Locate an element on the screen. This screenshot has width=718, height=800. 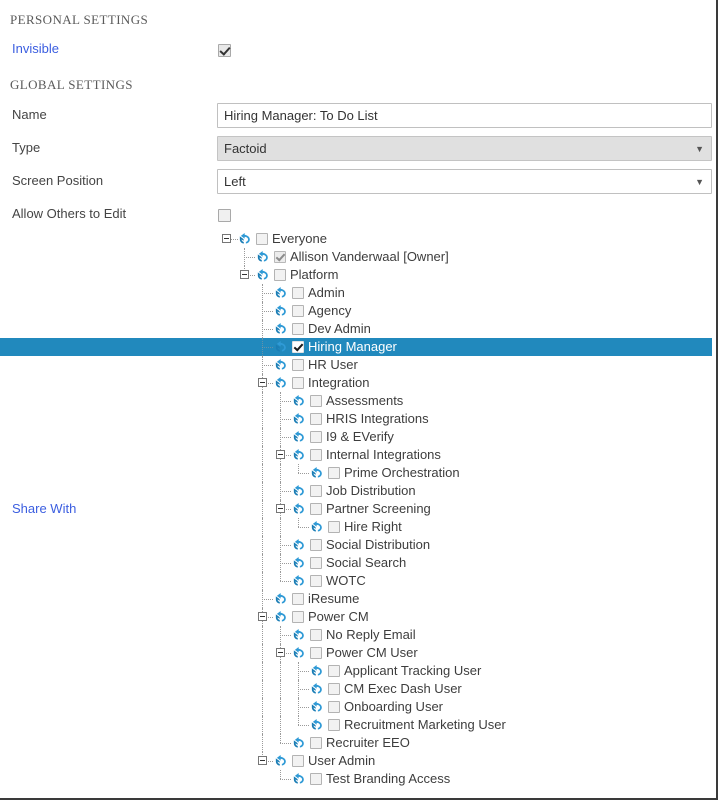
tree-node: Dev Admin is located at coordinates (356, 329).